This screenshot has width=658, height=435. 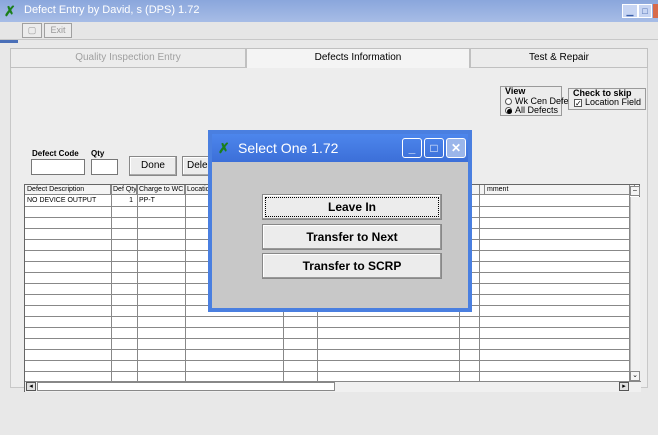 I want to click on scroll-left-icon: ◂, so click(x=31, y=386).